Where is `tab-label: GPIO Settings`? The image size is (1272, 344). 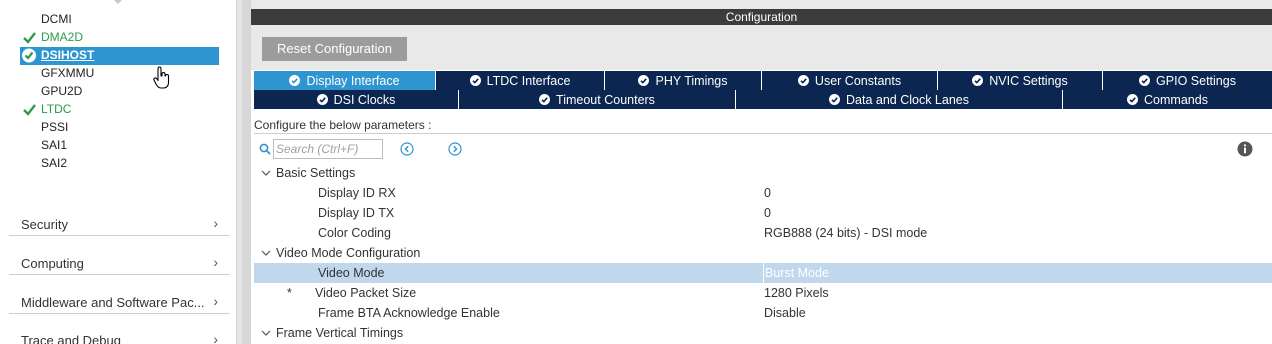
tab-label: GPIO Settings is located at coordinates (1196, 80).